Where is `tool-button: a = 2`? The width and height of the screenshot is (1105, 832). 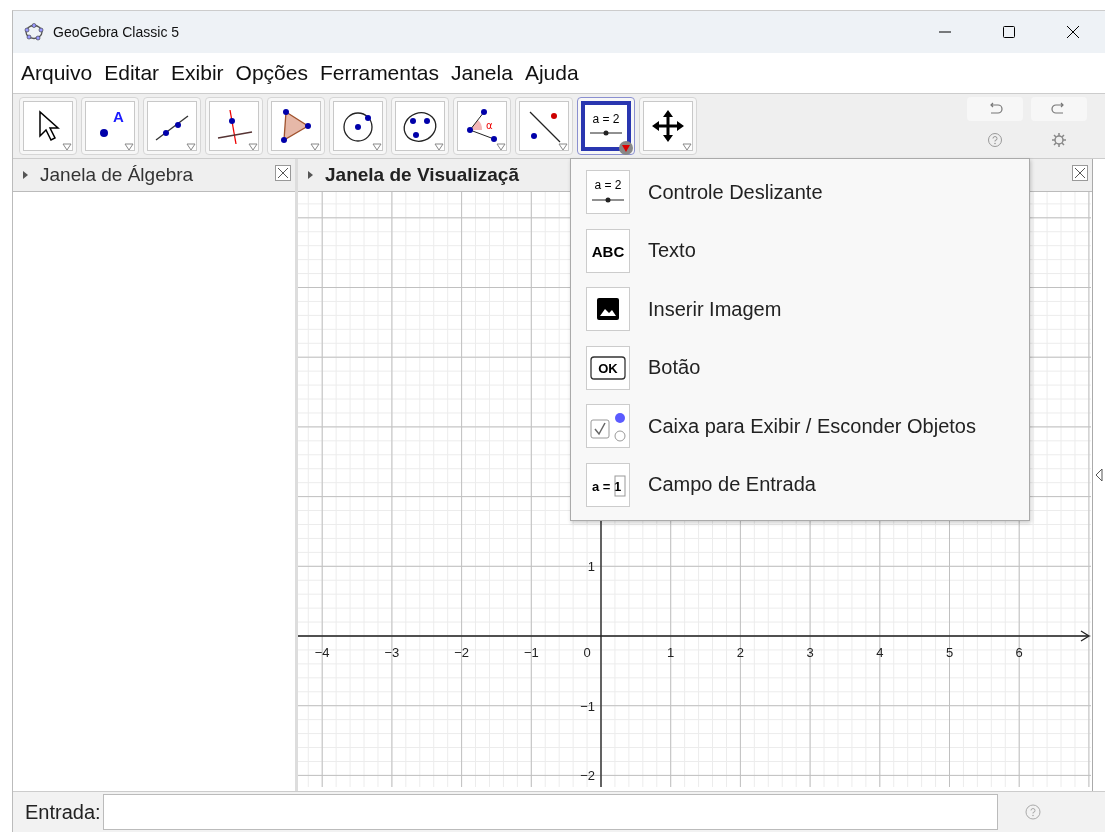
tool-button: a = 2 is located at coordinates (606, 126).